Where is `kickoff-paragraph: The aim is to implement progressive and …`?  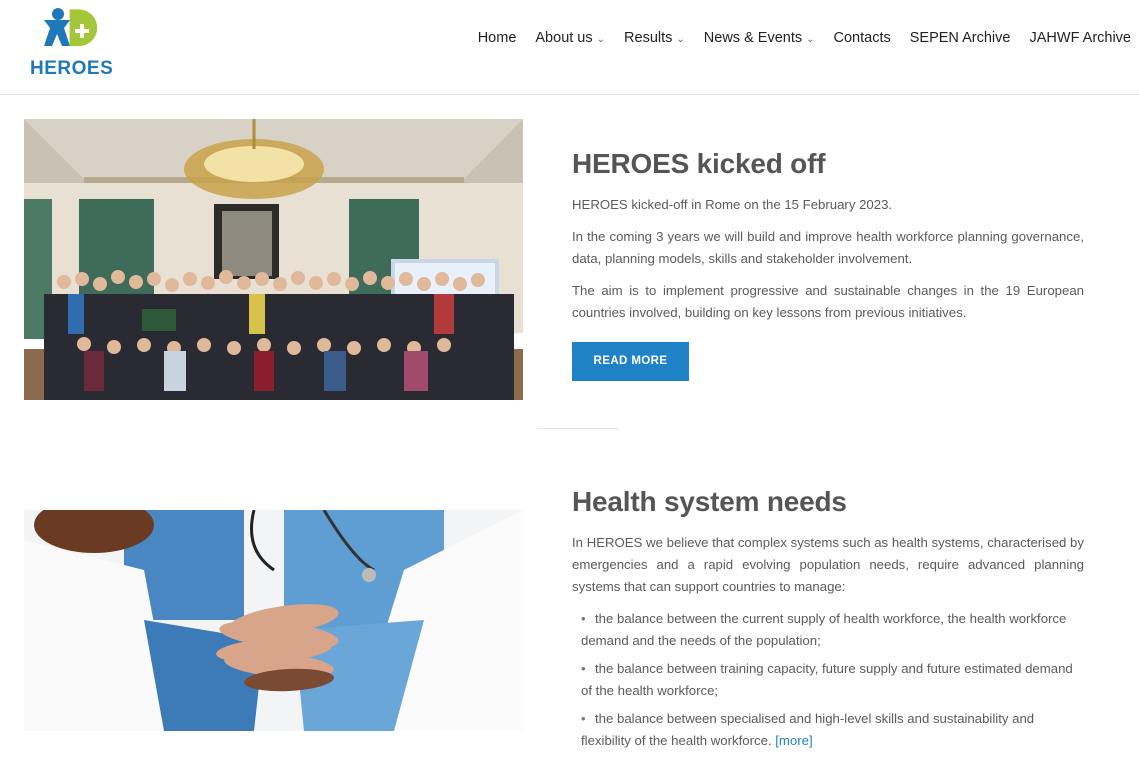
kickoff-paragraph: The aim is to implement progressive and … is located at coordinates (828, 301).